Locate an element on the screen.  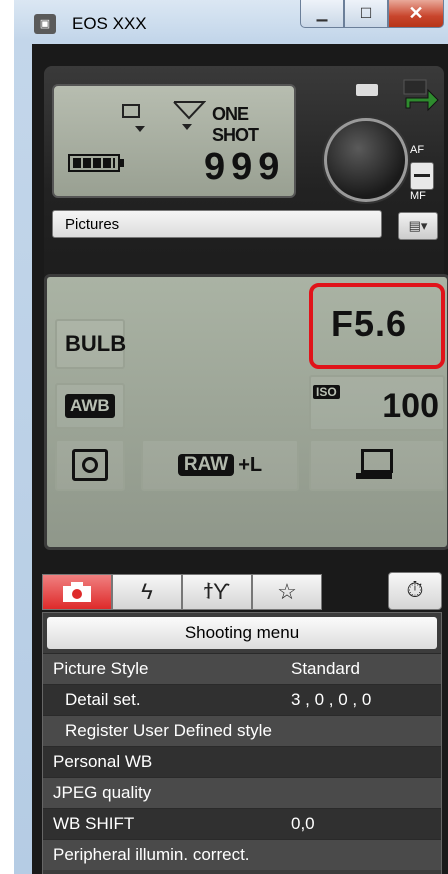
window-controls: ▁ ☐ ✕ is located at coordinates (372, 15).